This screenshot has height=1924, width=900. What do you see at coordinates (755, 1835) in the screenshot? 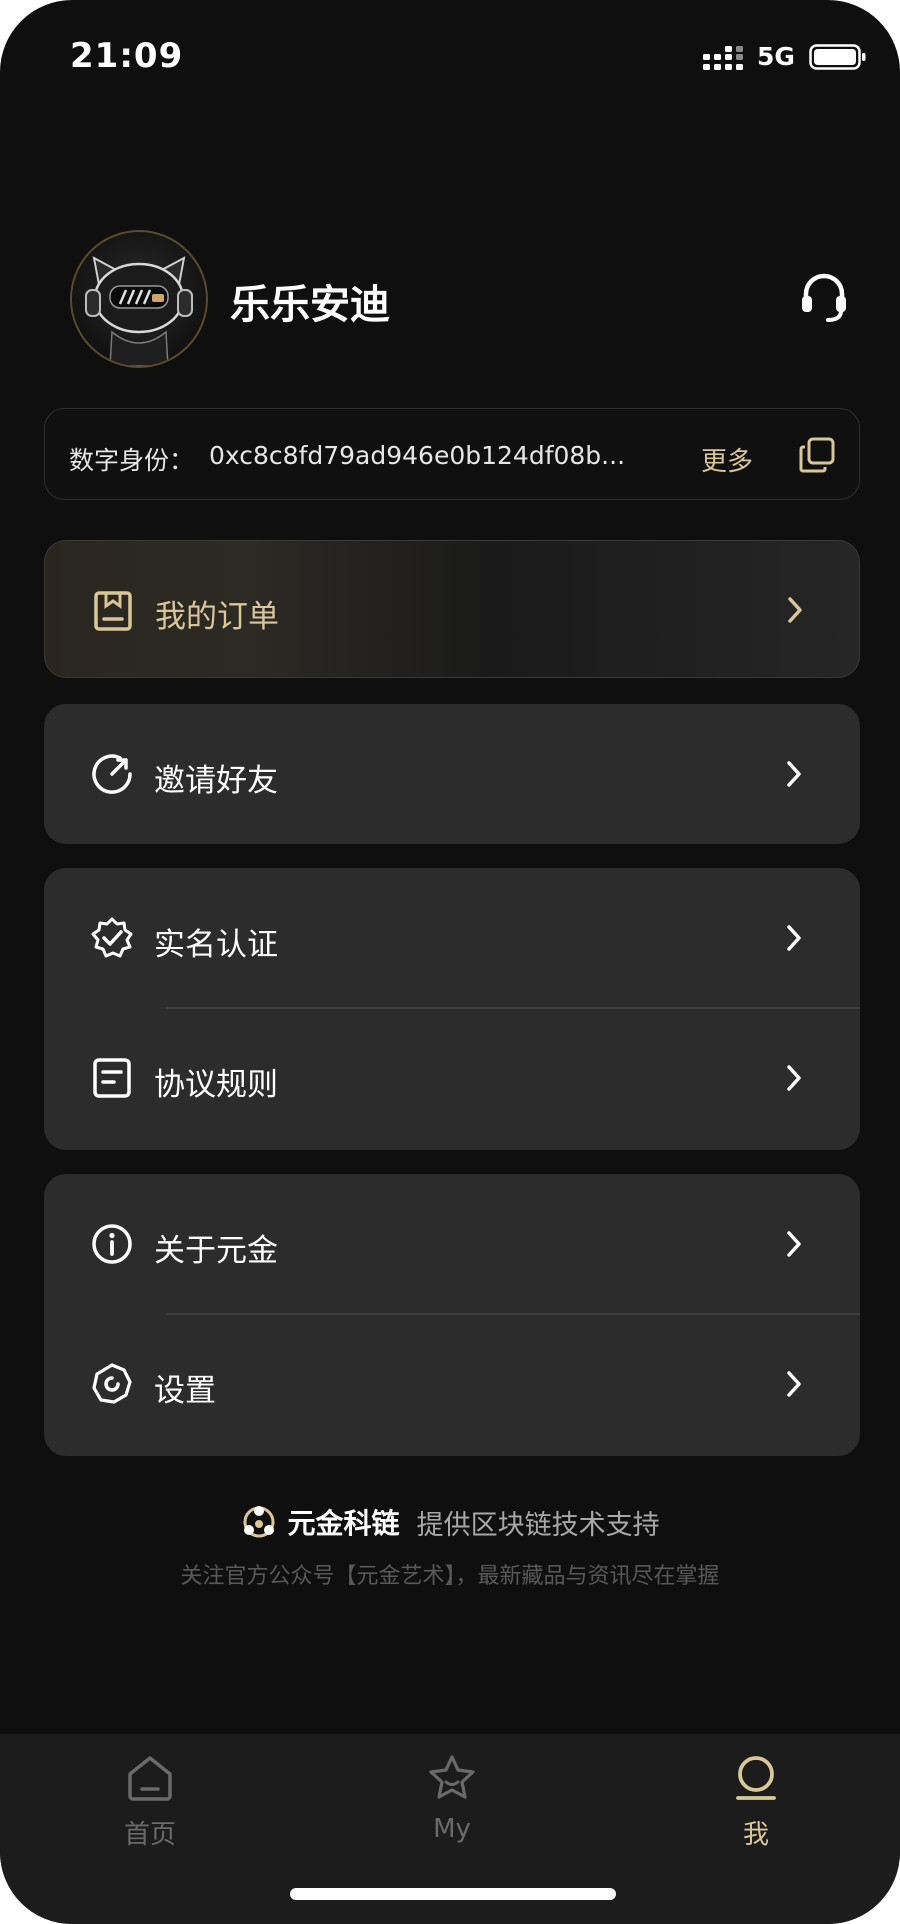
I see `tab-label-profile: 我` at bounding box center [755, 1835].